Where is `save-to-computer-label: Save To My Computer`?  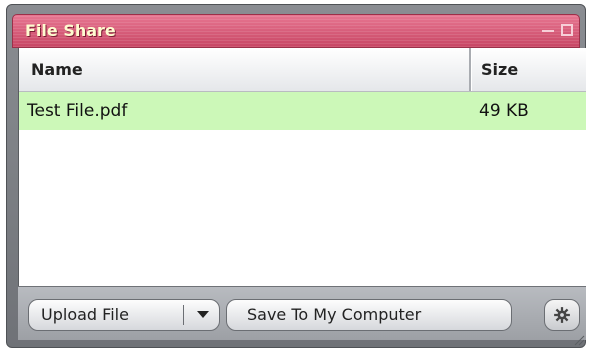
save-to-computer-label: Save To My Computer is located at coordinates (334, 314).